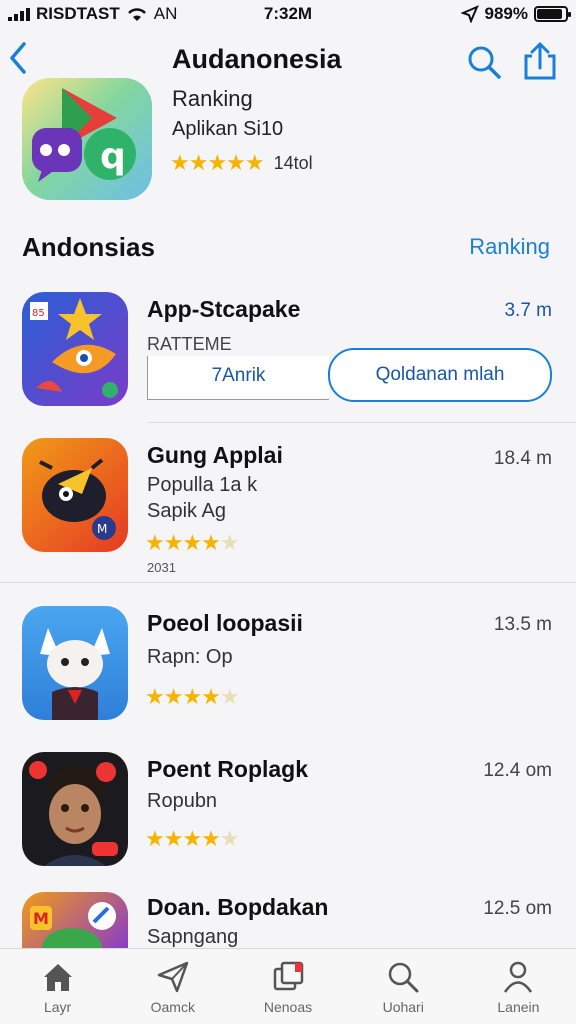  Describe the element at coordinates (173, 977) in the screenshot. I see `paper-plane-icon` at that location.